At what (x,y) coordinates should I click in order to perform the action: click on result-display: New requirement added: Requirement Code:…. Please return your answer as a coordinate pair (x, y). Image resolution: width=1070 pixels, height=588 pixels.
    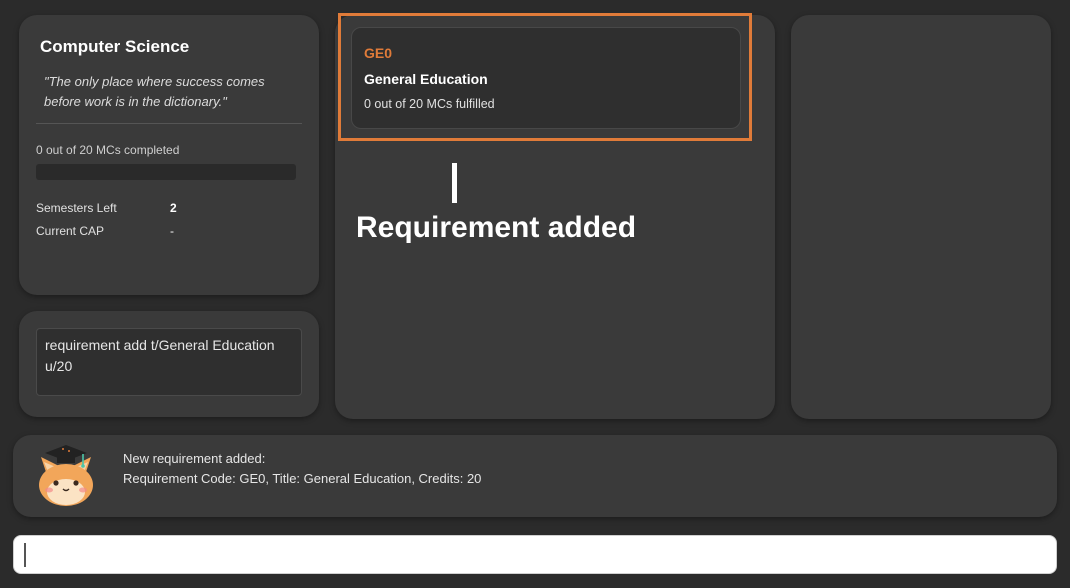
    Looking at the image, I should click on (535, 476).